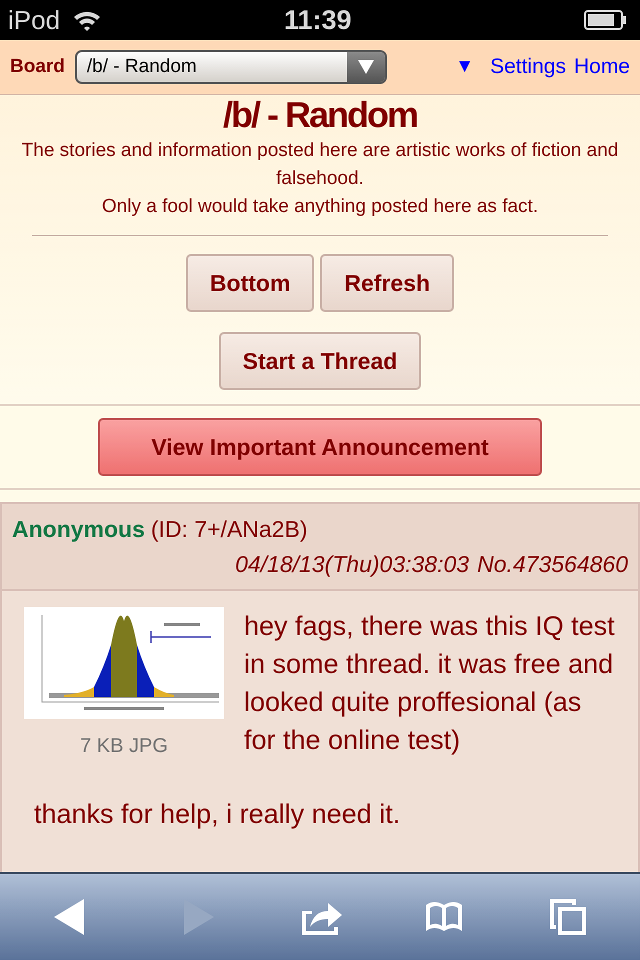 The height and width of the screenshot is (960, 640). Describe the element at coordinates (320, 165) in the screenshot. I see `disclaimer-text: The stories and information posted here are artistic works of fiction and falsehood.` at that location.